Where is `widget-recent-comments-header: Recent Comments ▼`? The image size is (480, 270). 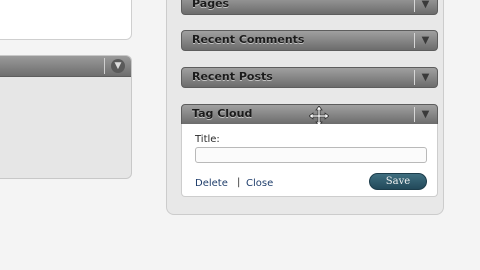
widget-recent-comments-header: Recent Comments ▼ is located at coordinates (309, 40).